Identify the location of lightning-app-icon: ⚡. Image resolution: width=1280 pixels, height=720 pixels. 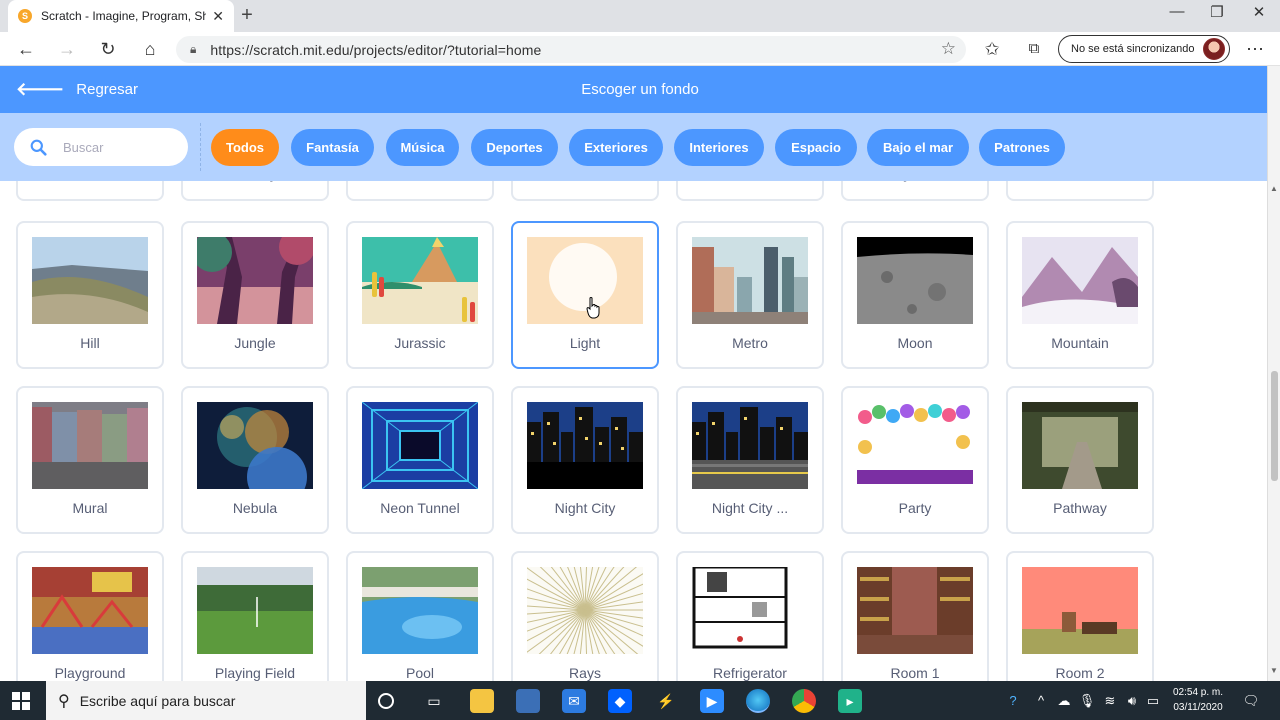
(666, 701).